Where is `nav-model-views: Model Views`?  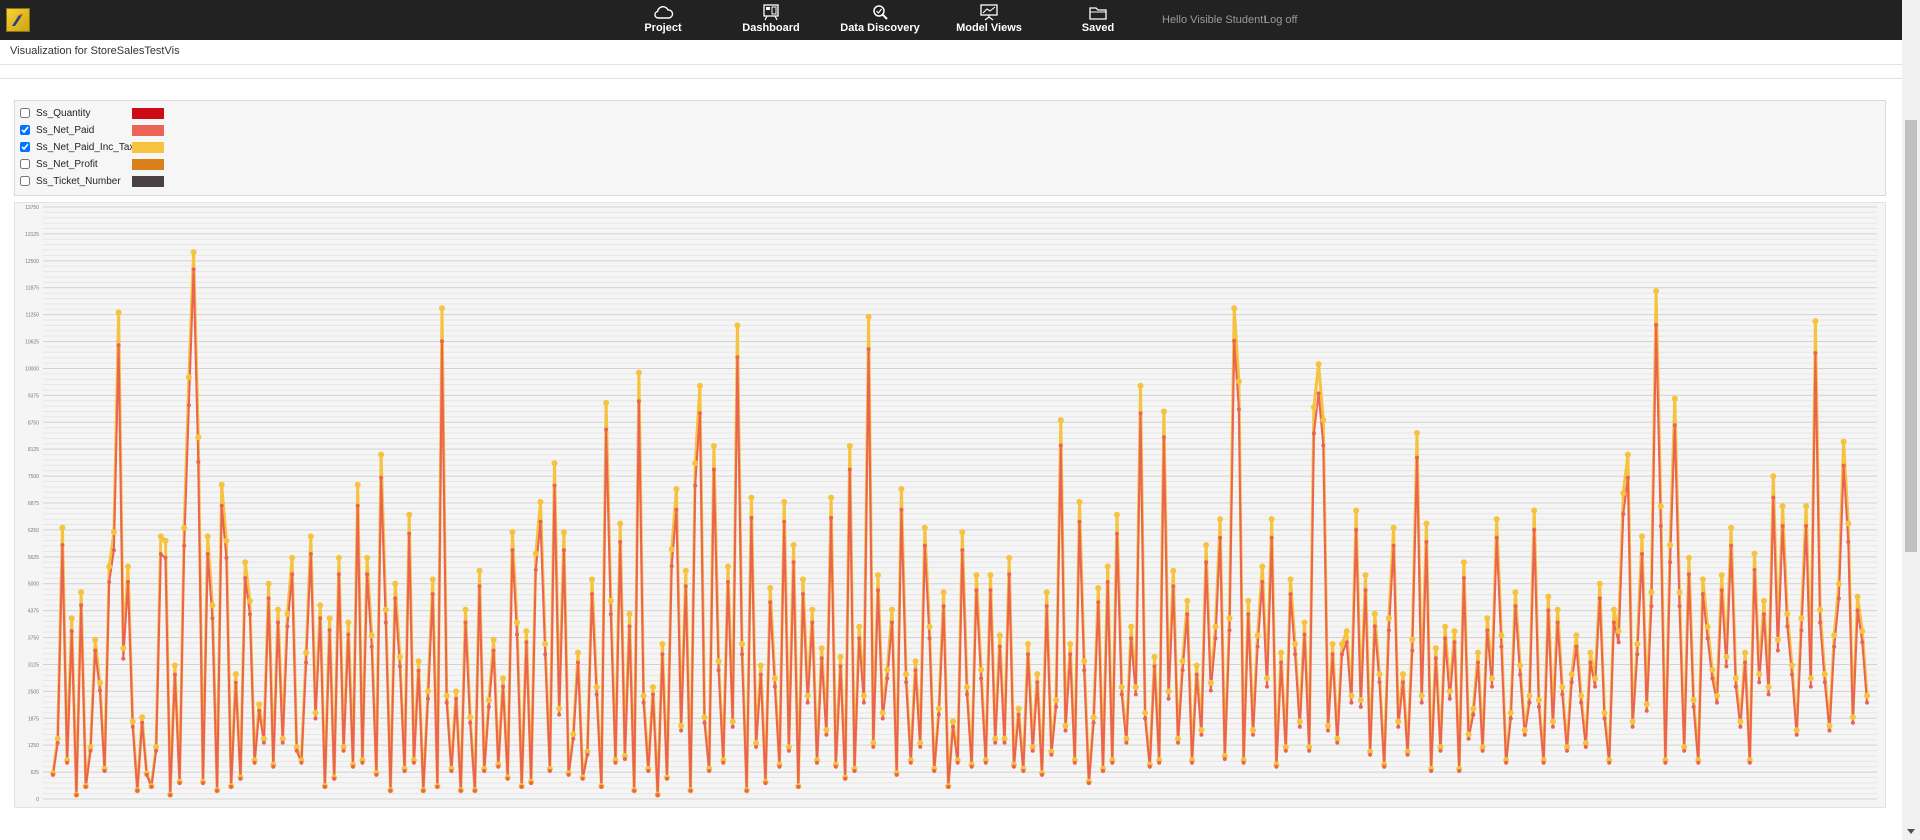
nav-model-views: Model Views is located at coordinates (989, 21).